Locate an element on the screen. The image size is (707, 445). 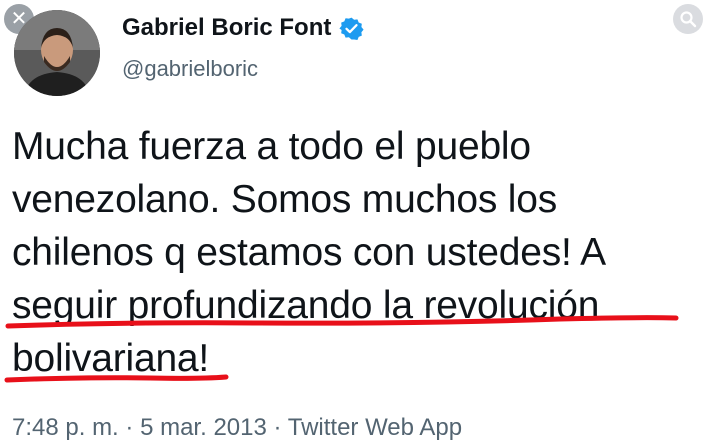
lens-search-button is located at coordinates (688, 19).